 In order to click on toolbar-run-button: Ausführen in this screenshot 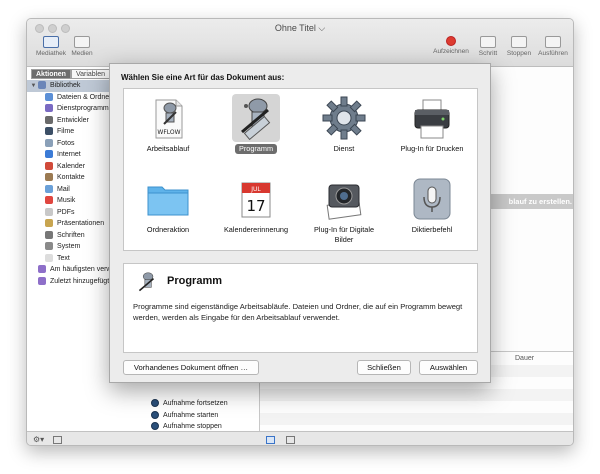, I will do `click(553, 46)`.